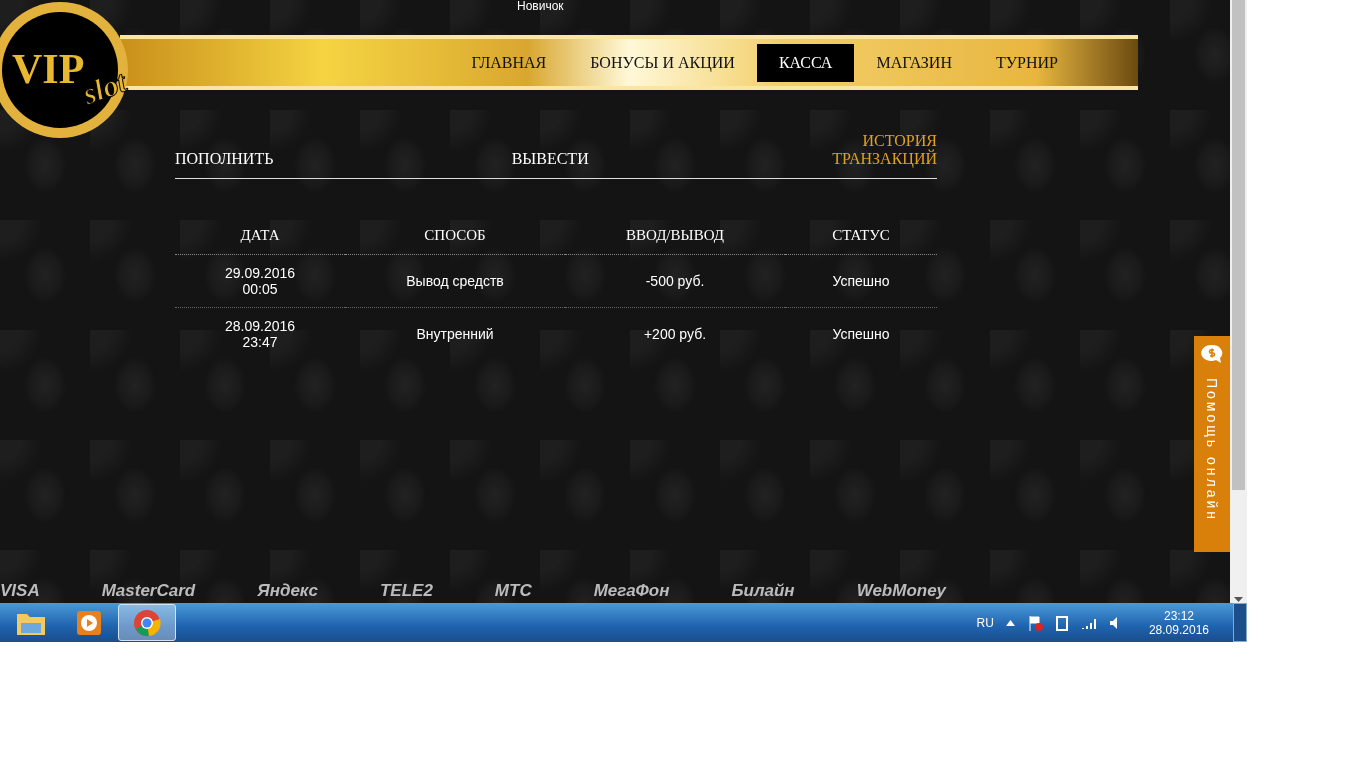 The width and height of the screenshot is (1366, 768). What do you see at coordinates (662, 62) in the screenshot?
I see `nav-tab: БОНУСЫ И АКЦИИ` at bounding box center [662, 62].